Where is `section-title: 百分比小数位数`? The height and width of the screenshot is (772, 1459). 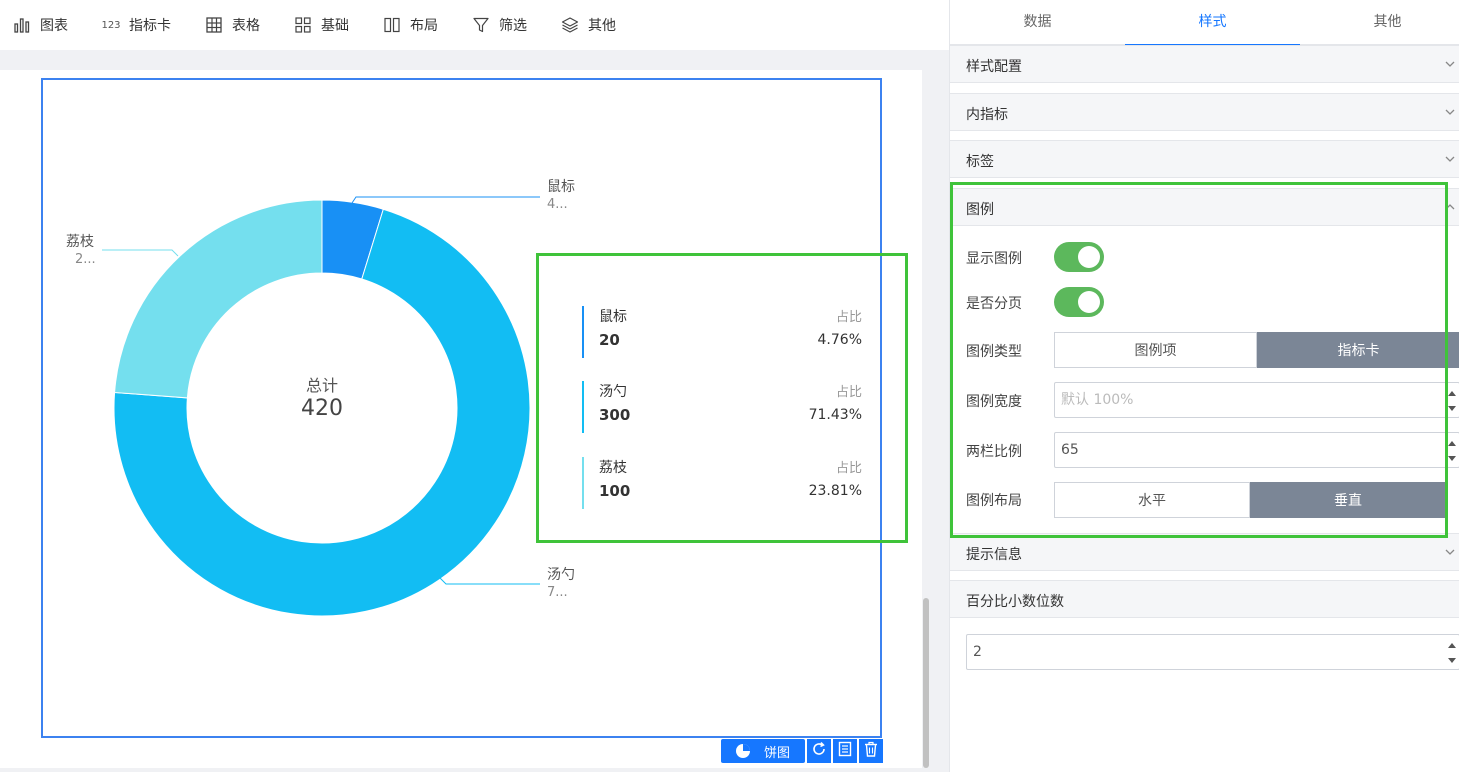
section-title: 百分比小数位数 is located at coordinates (1015, 602).